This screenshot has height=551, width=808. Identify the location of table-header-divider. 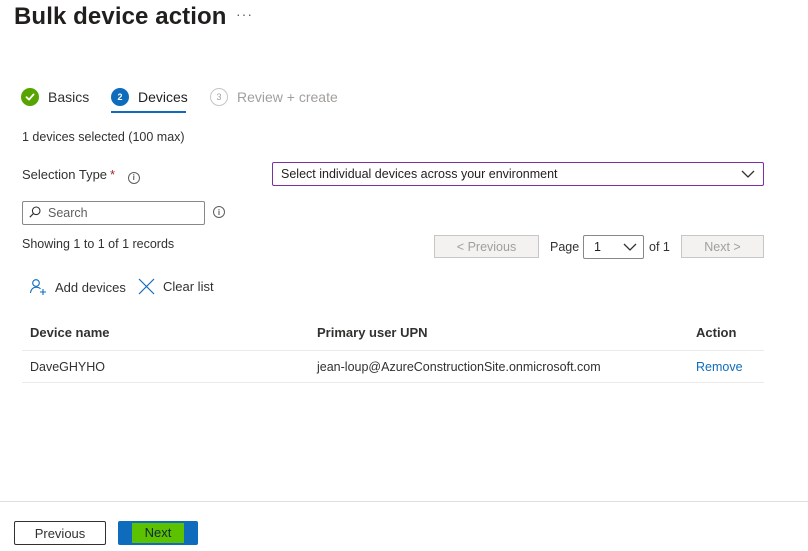
(393, 350).